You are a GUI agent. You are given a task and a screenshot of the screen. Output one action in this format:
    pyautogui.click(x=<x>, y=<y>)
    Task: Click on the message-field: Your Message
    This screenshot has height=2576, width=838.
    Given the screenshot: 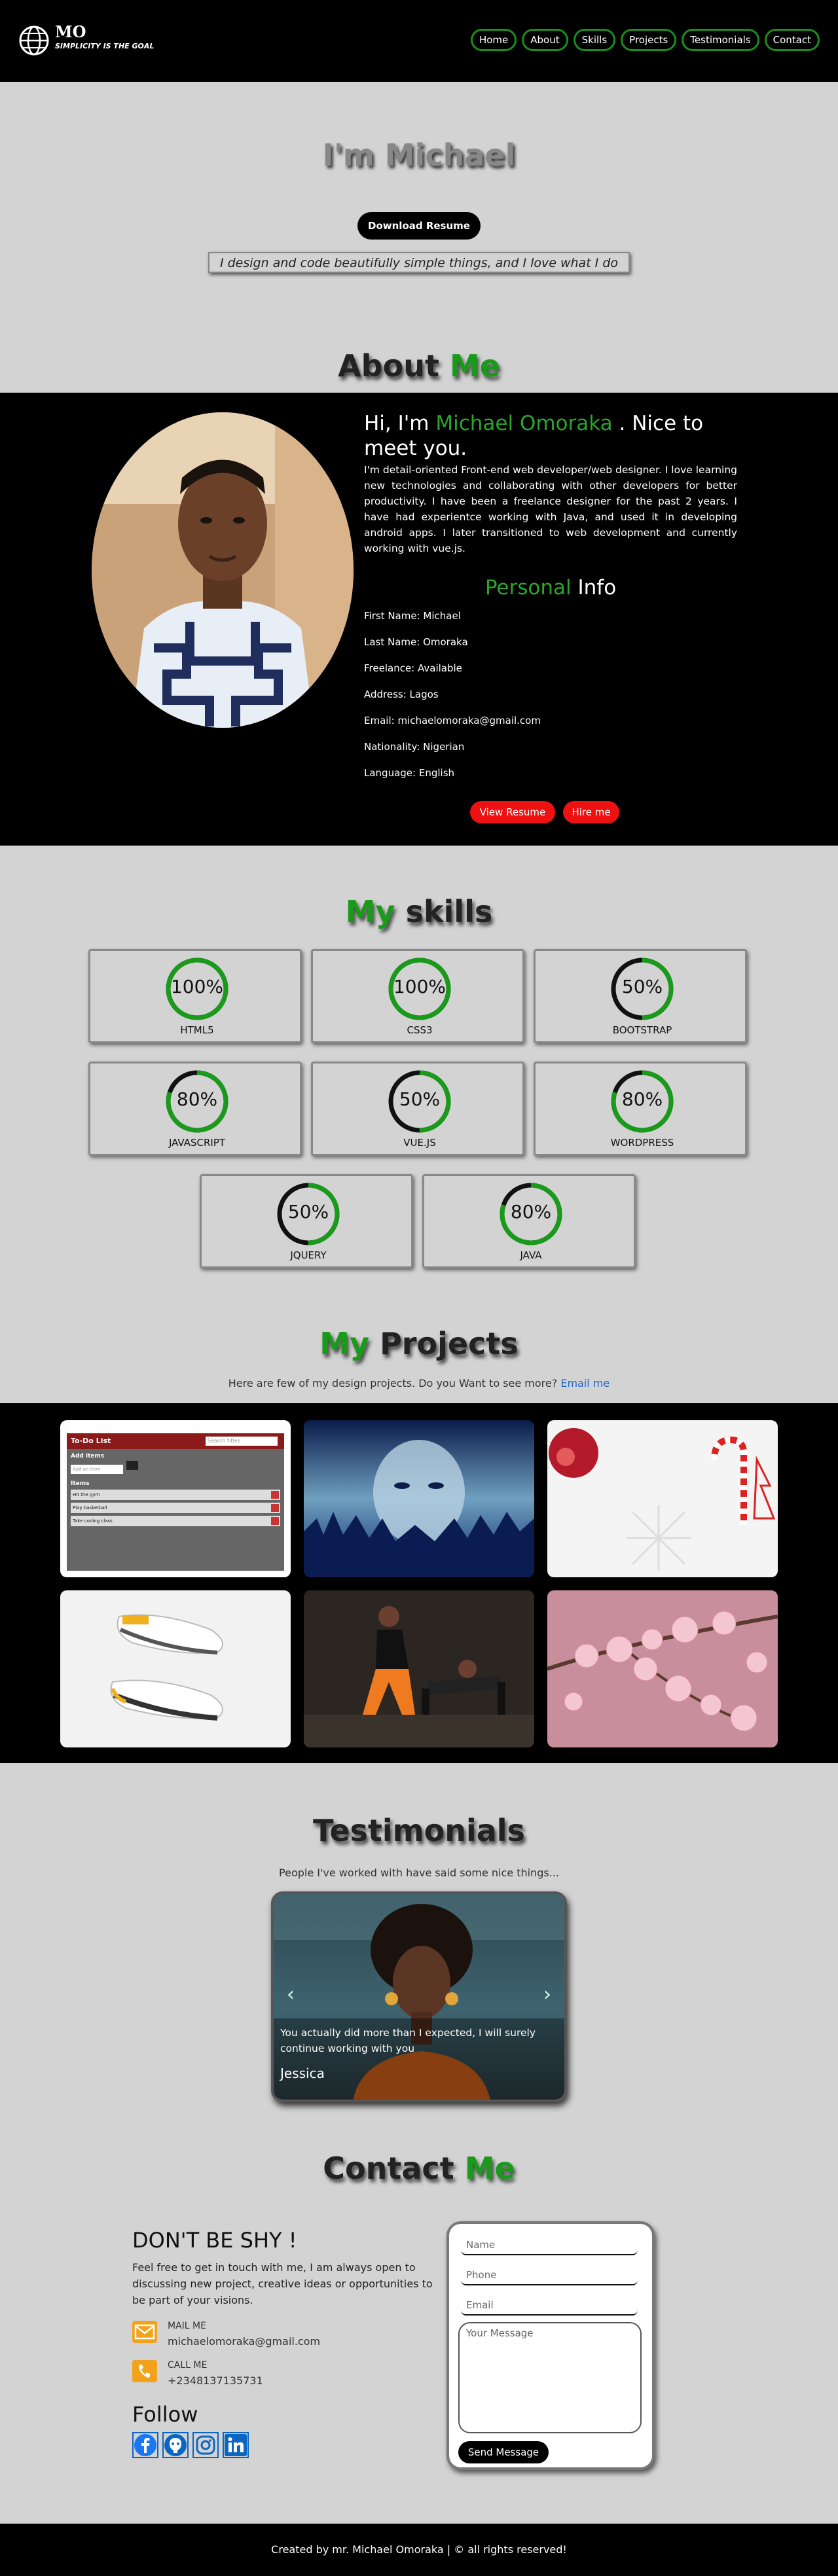 What is the action you would take?
    pyautogui.click(x=550, y=2377)
    